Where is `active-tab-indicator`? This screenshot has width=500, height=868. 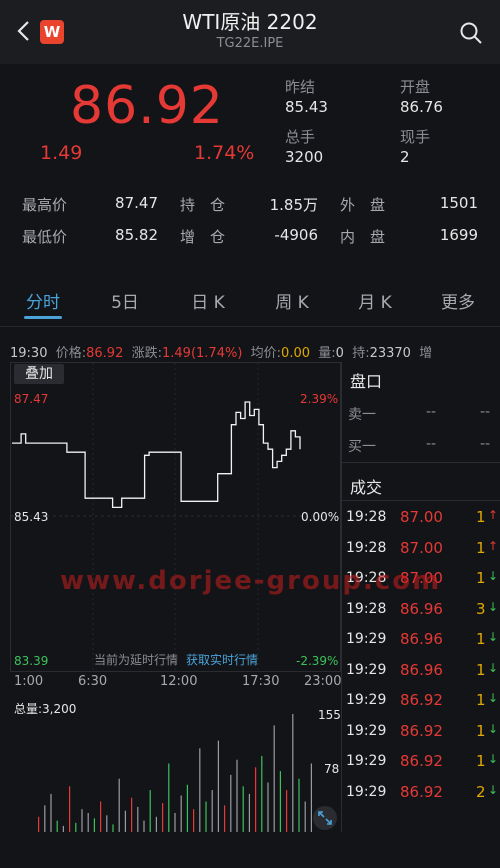
active-tab-indicator is located at coordinates (43, 317).